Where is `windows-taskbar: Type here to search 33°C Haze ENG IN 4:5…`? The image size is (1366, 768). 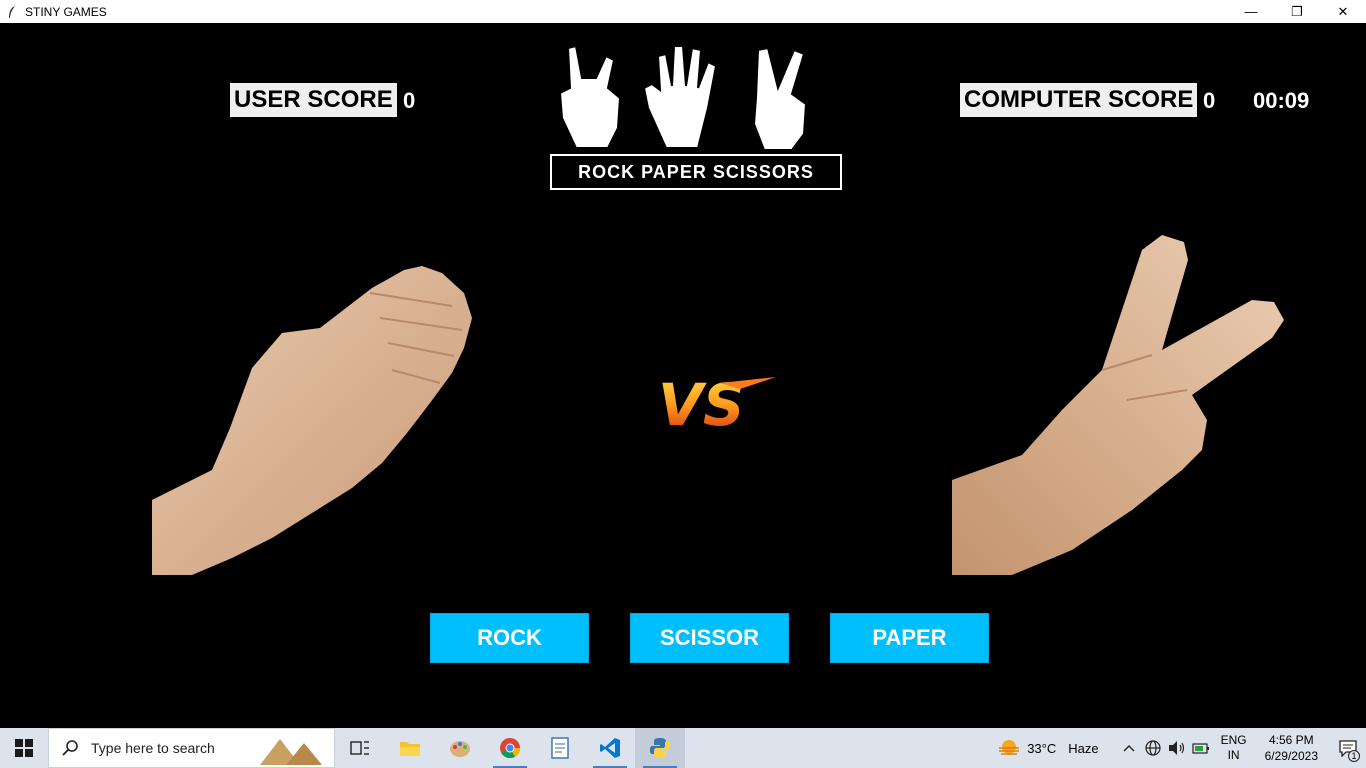 windows-taskbar: Type here to search 33°C Haze ENG IN 4:5… is located at coordinates (683, 748).